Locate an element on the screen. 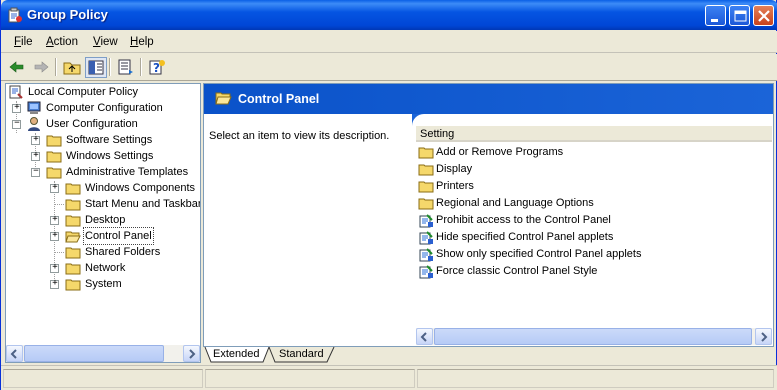 The height and width of the screenshot is (390, 777). expand-windows-settings-button: + is located at coordinates (35, 156).